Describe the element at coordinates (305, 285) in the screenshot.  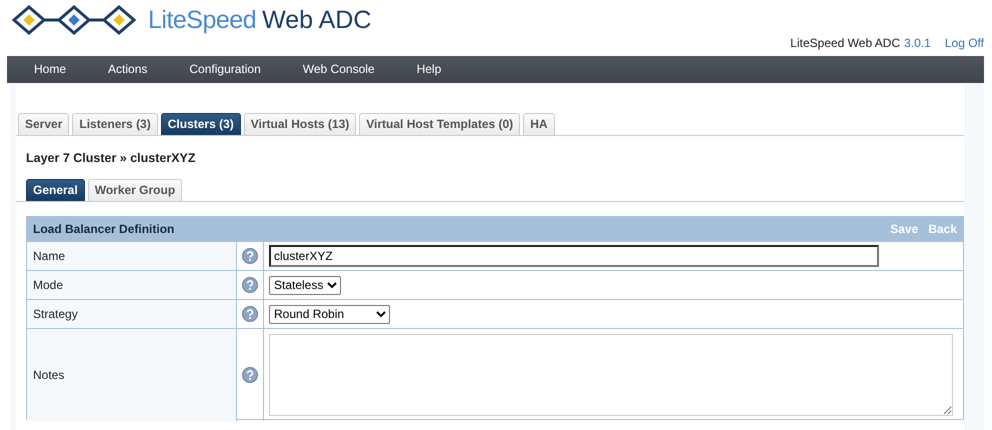
I see `dropdown: Stateless` at that location.